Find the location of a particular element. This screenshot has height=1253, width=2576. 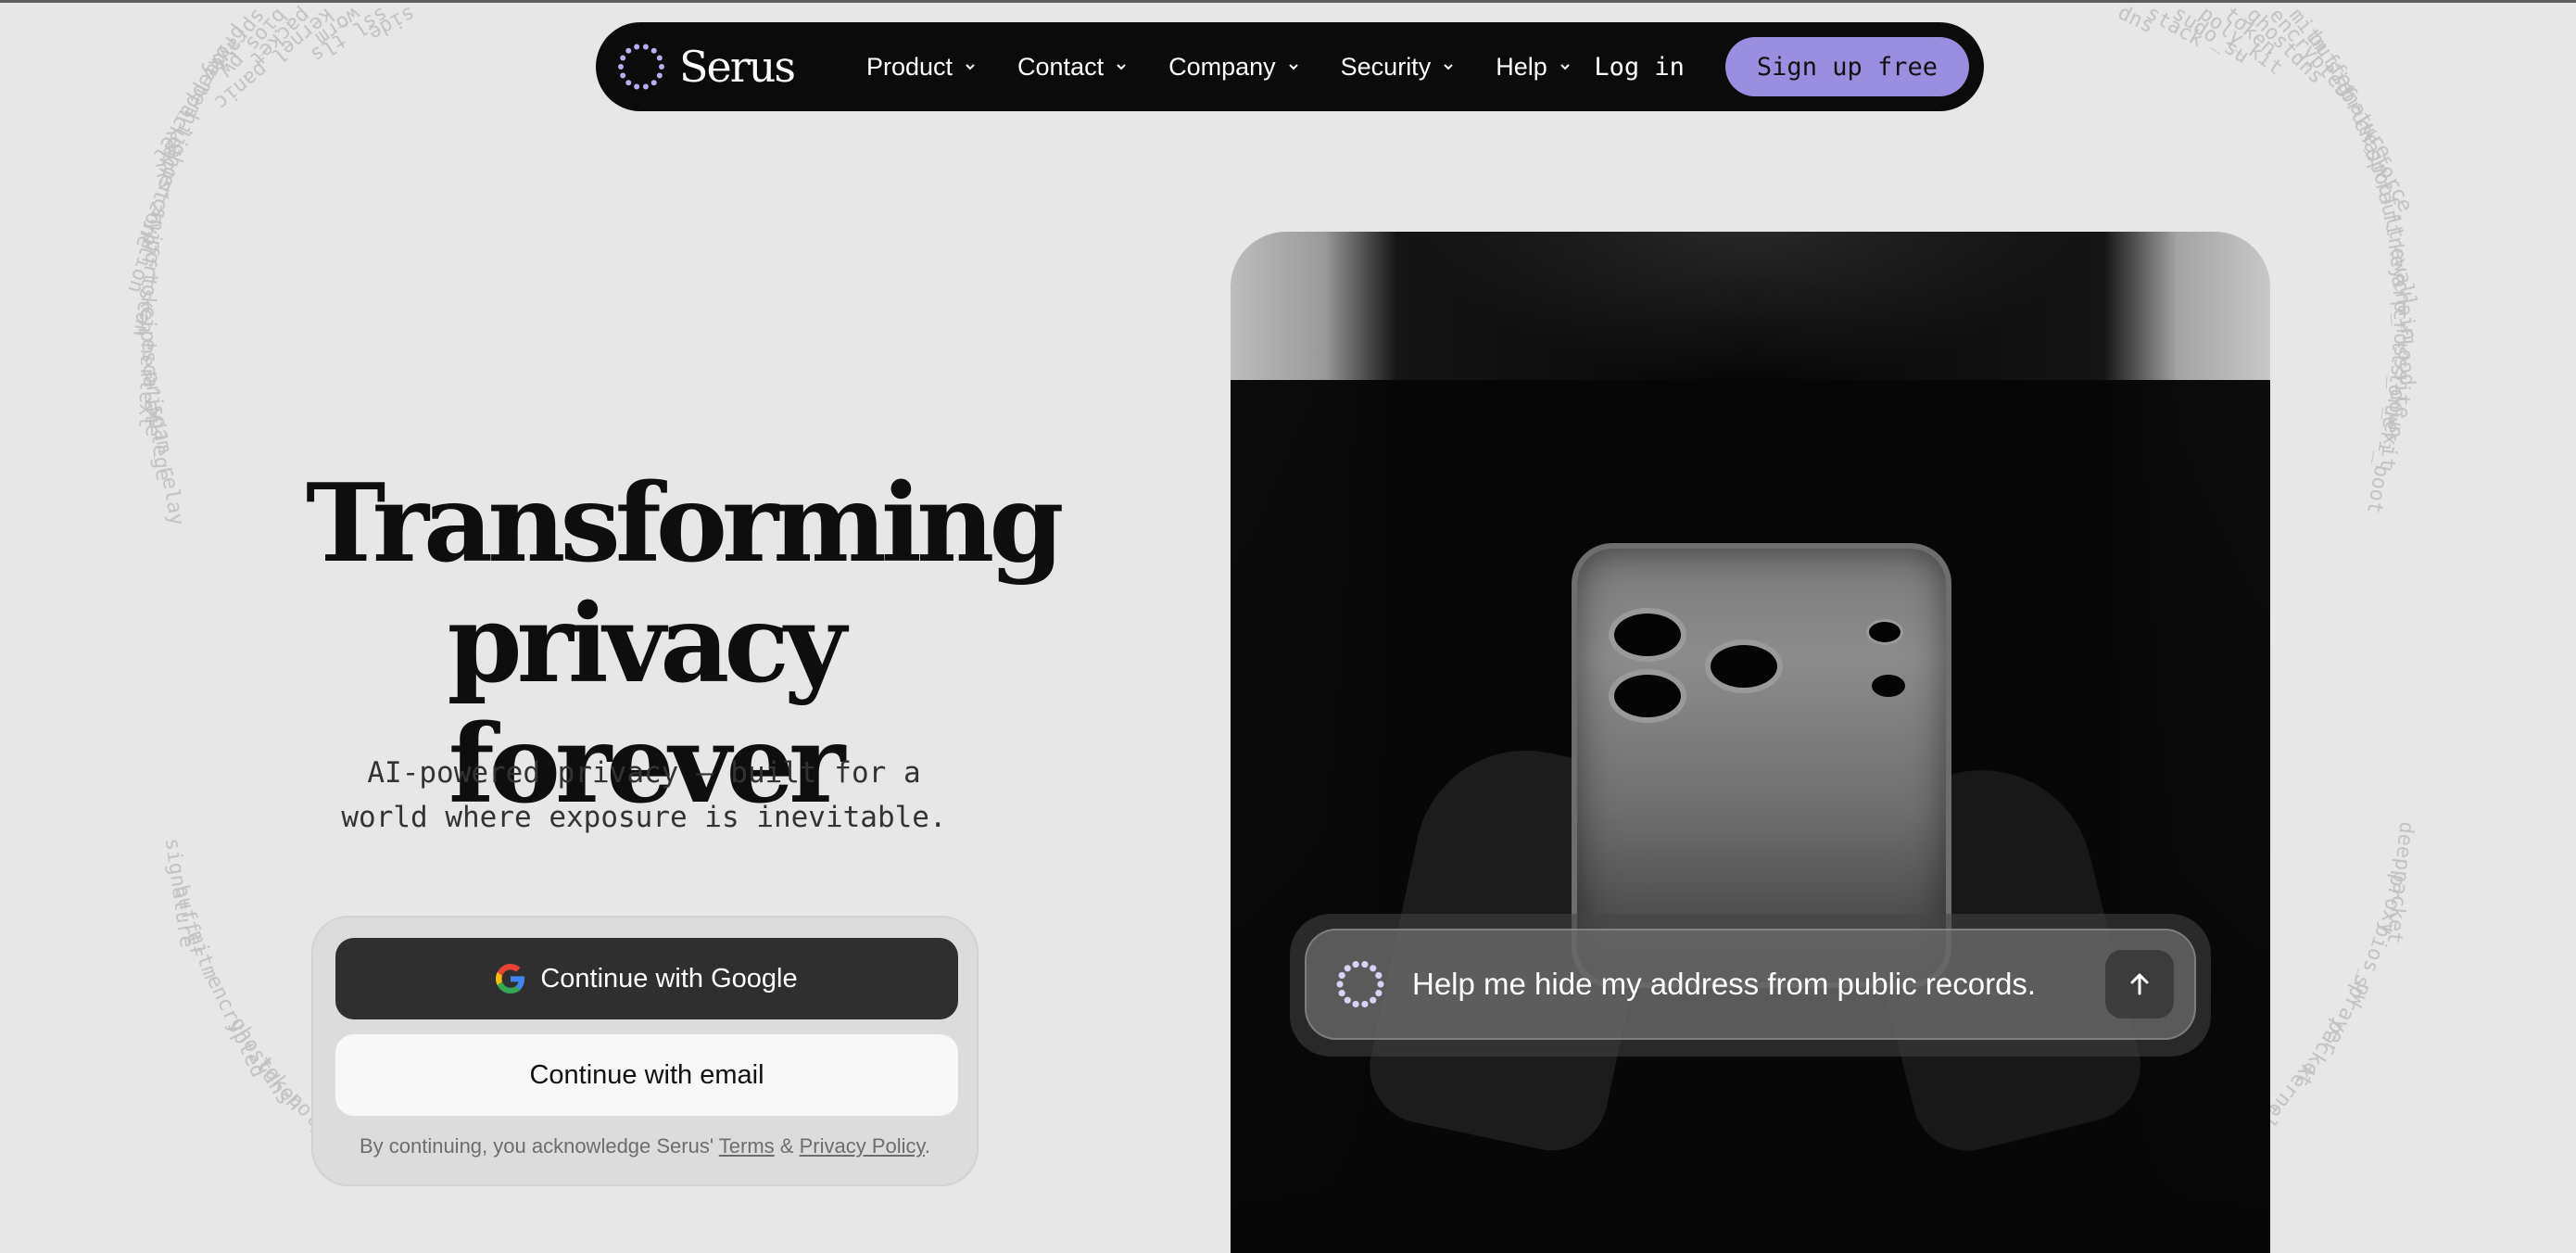

nav-company: Company is located at coordinates (1234, 67).